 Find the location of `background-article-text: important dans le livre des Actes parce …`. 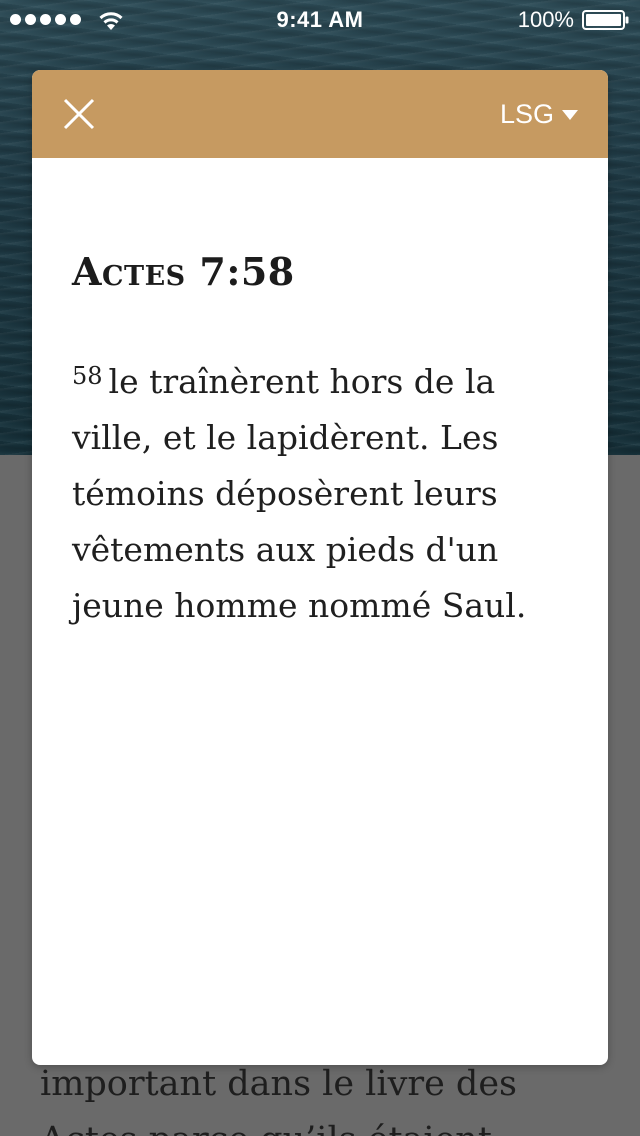

background-article-text: important dans le livre des Actes parce … is located at coordinates (278, 1100).